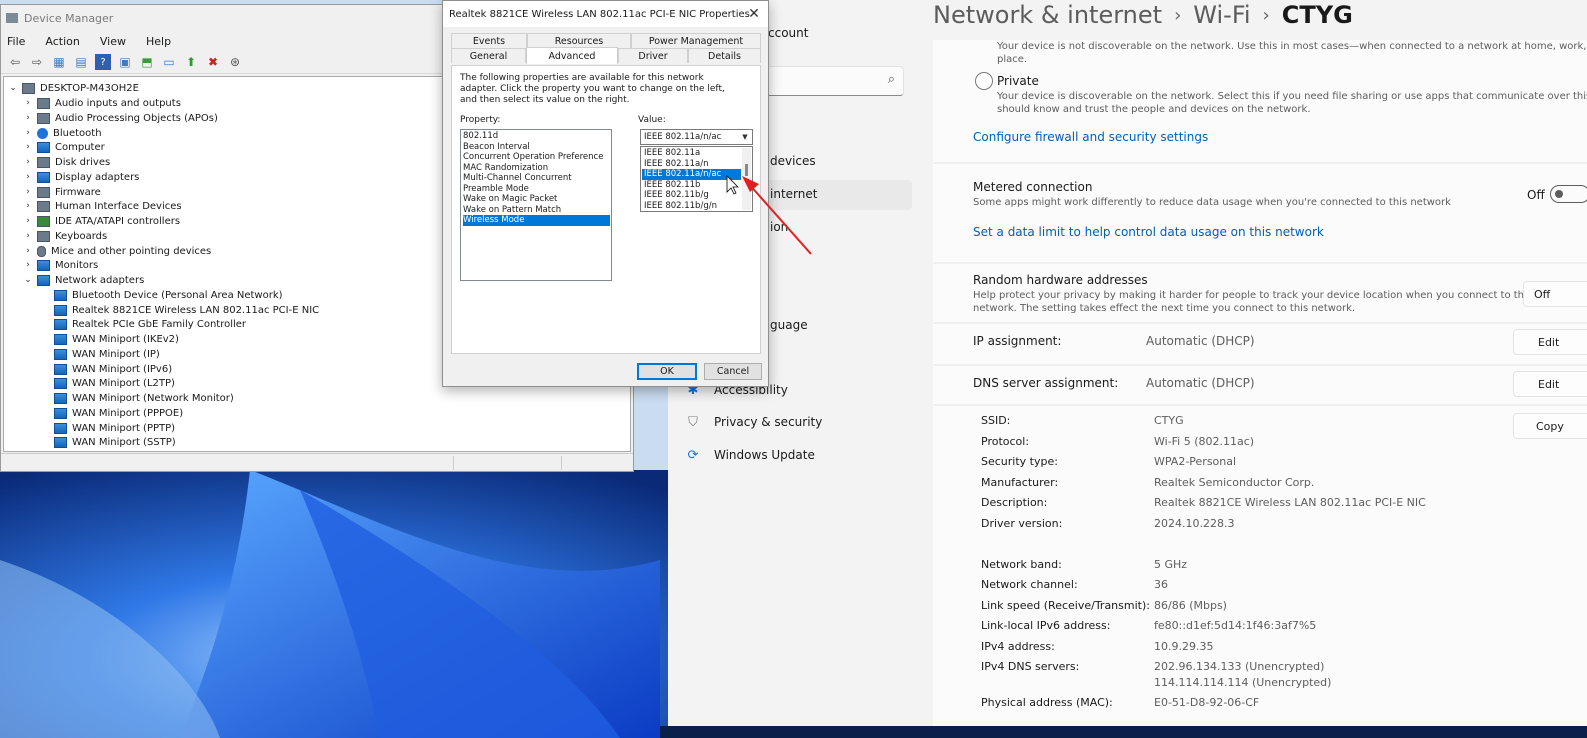 The width and height of the screenshot is (1587, 738). What do you see at coordinates (691, 164) in the screenshot?
I see `value-option: IEEE 802.11a/n` at bounding box center [691, 164].